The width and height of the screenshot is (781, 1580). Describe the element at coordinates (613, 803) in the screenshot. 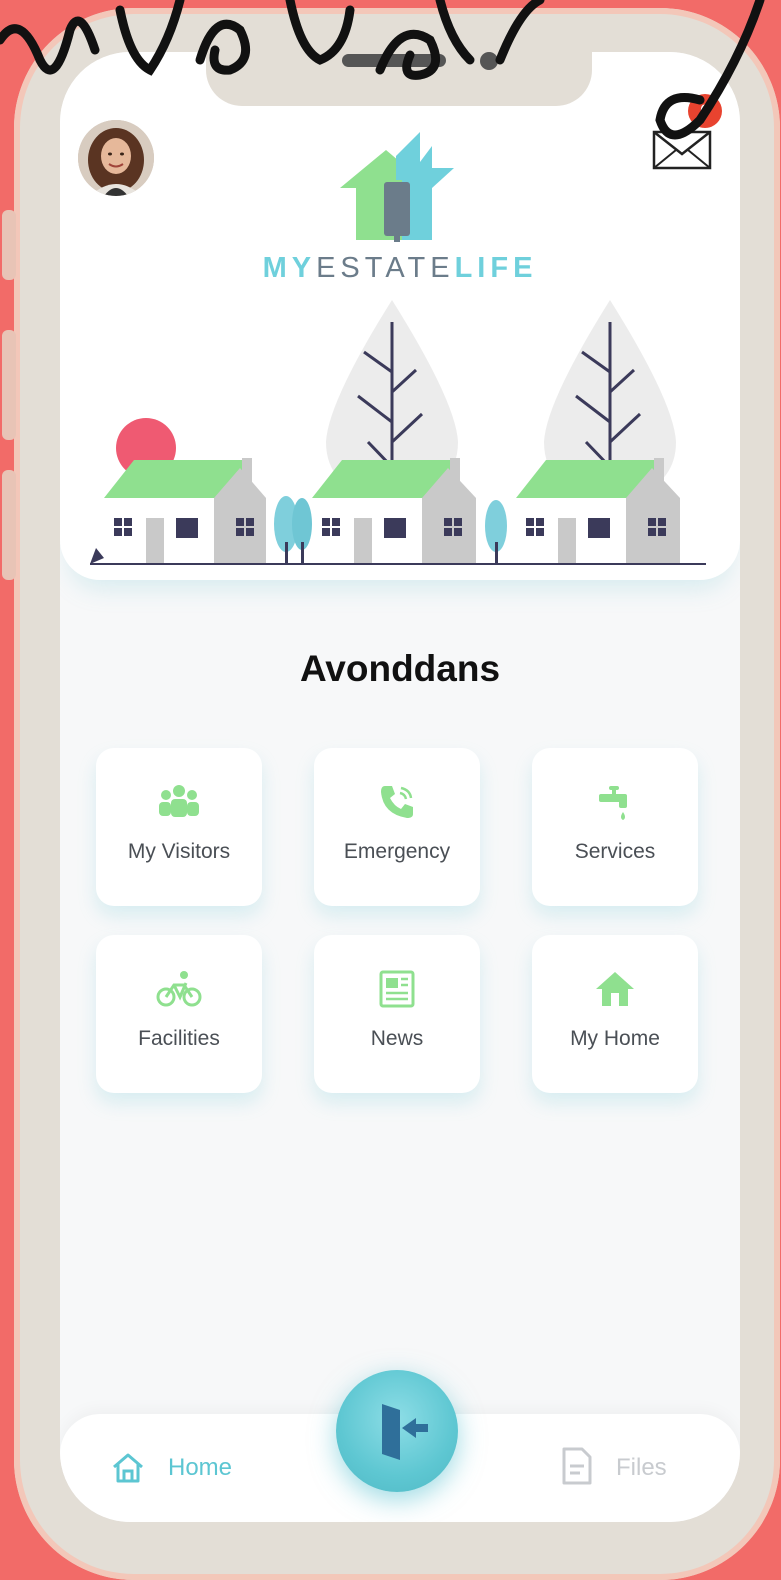

I see `tap-icon` at that location.